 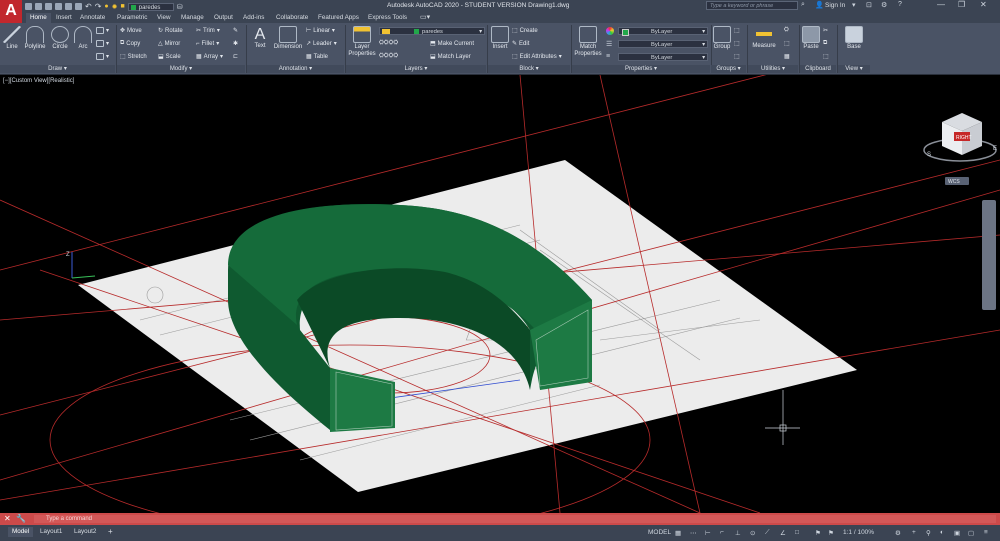 I want to click on object-snap-tracking-icon: ∠, so click(x=783, y=533).